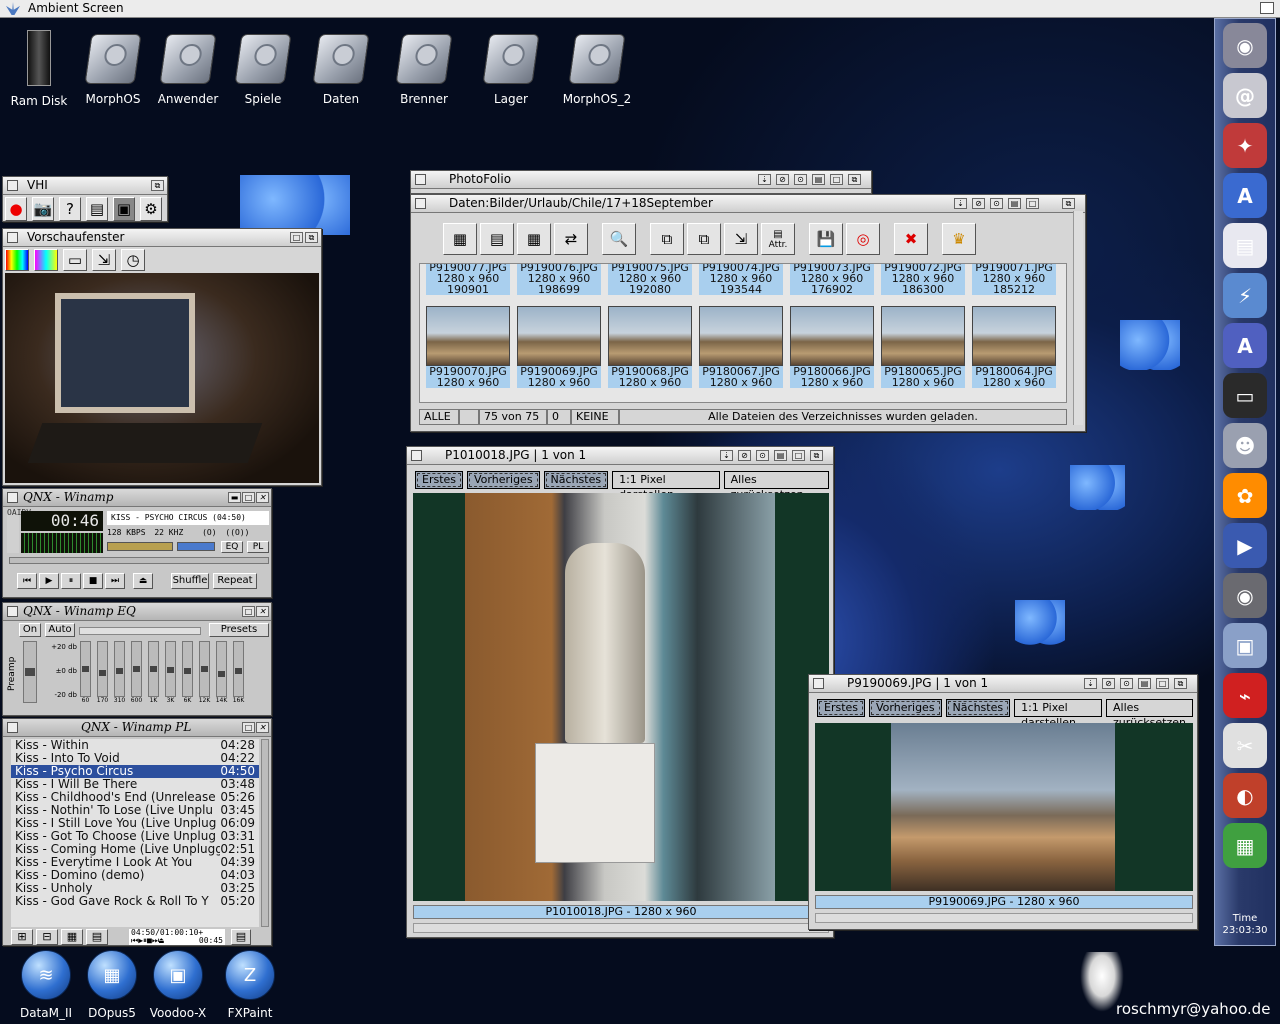  Describe the element at coordinates (762, 455) in the screenshot. I see `lock-gadget-icon: ⊙` at that location.